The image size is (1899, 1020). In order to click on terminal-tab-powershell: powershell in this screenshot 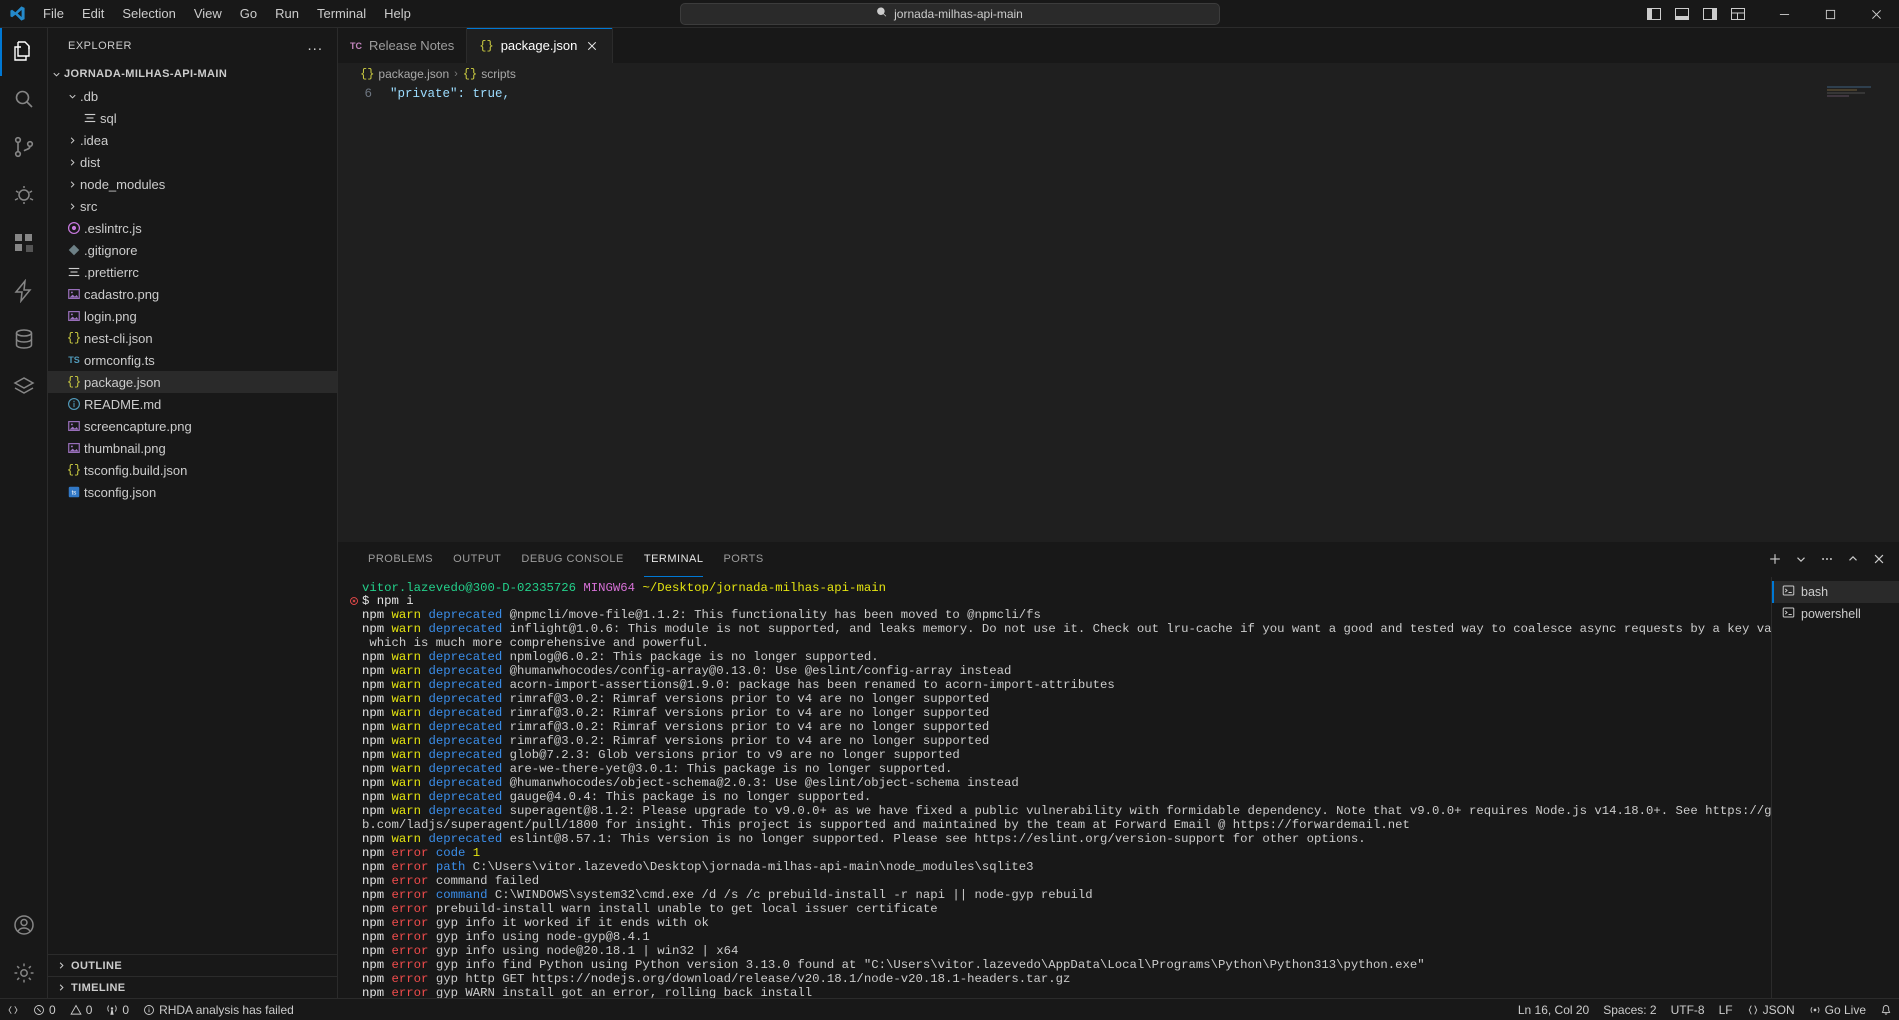, I will do `click(1835, 614)`.